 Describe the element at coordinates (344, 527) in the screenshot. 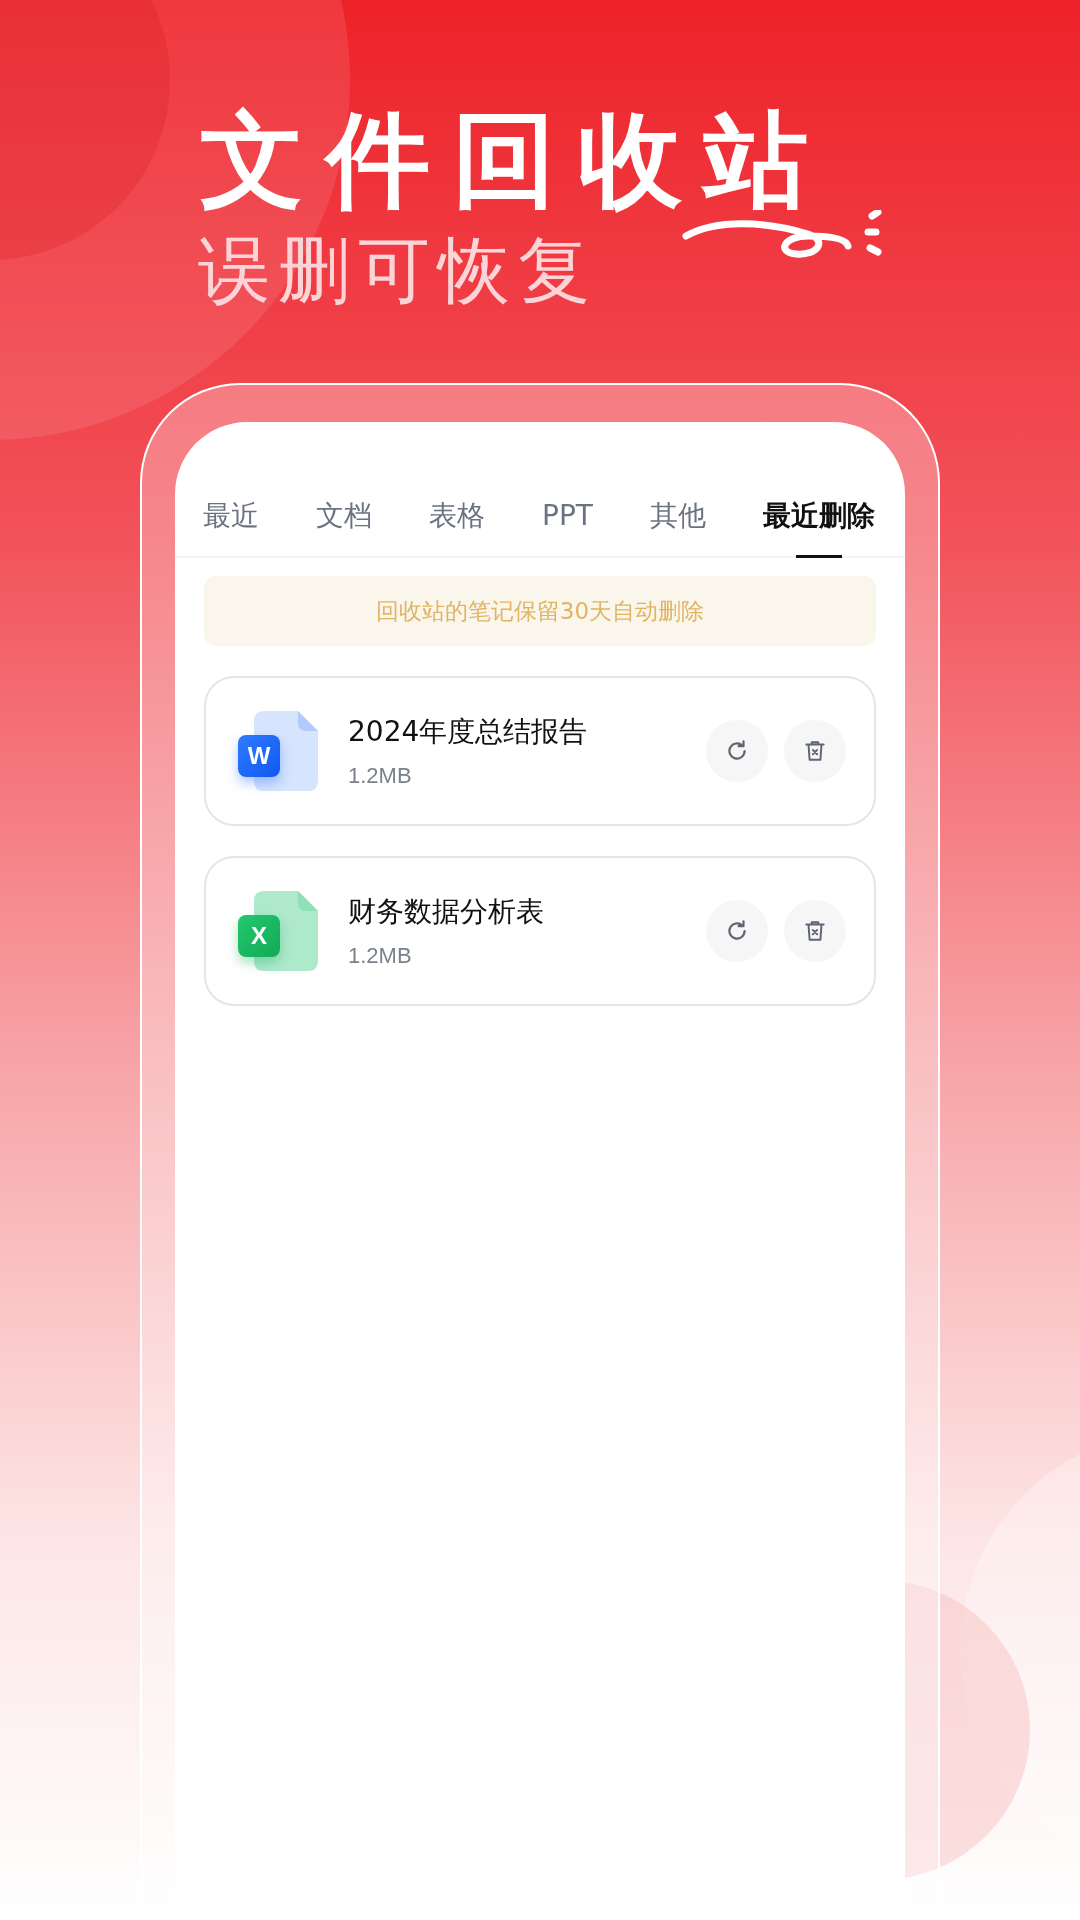

I see `tab: 文档` at that location.